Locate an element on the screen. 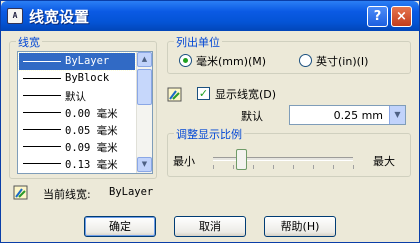 The image size is (420, 243). list-item: 0.09 毫米 is located at coordinates (77, 146).